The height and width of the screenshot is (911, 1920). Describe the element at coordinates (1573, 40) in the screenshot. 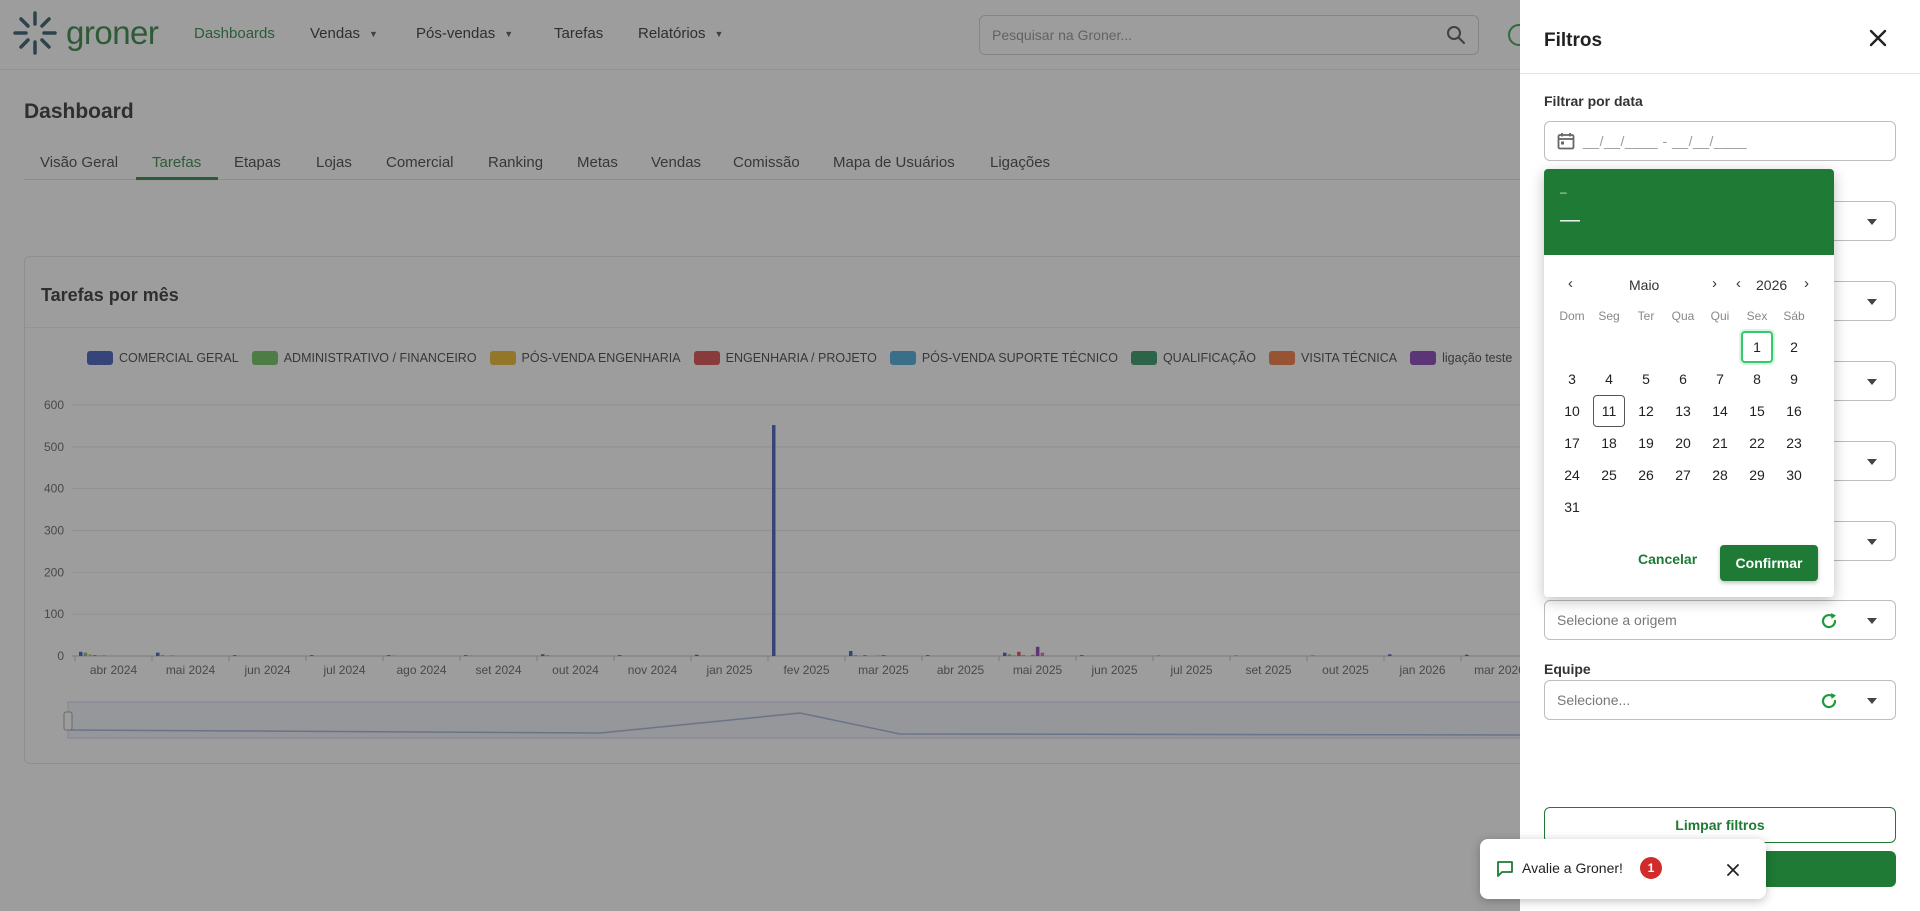

I see `drawer-title: Filtros` at that location.